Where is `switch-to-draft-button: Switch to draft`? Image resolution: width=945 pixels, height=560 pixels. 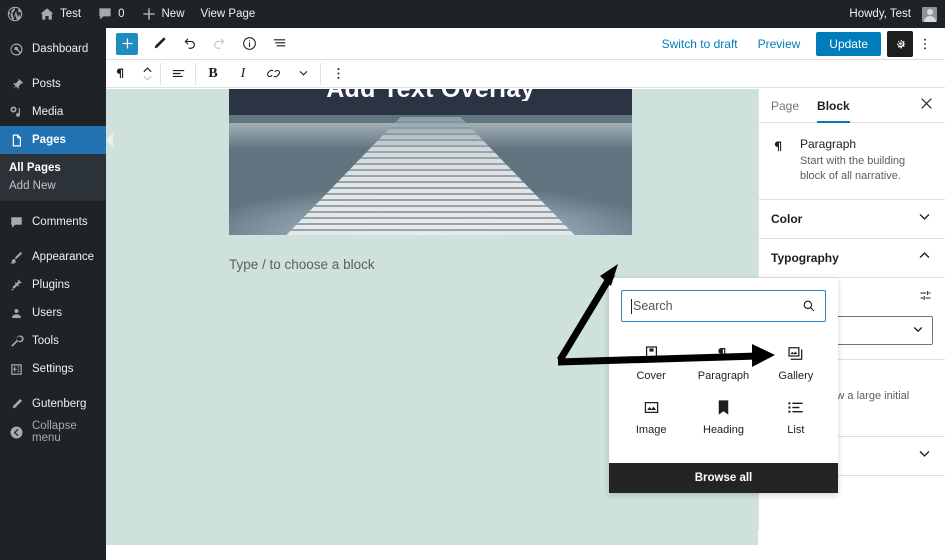 switch-to-draft-button: Switch to draft is located at coordinates (700, 44).